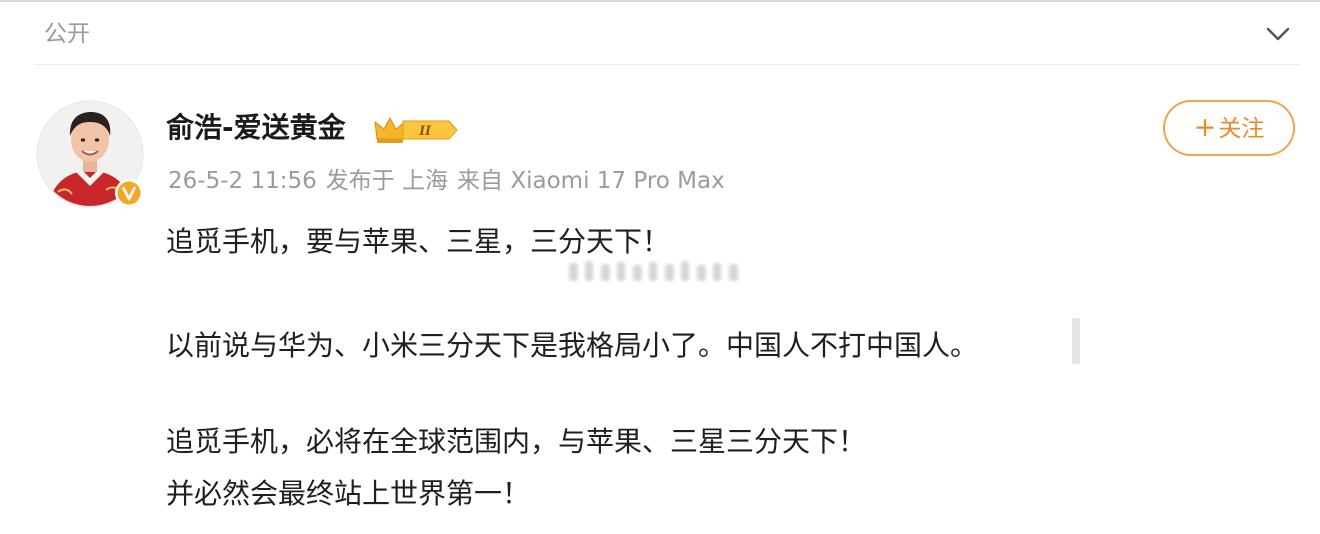 Image resolution: width=1320 pixels, height=534 pixels. What do you see at coordinates (660, 33) in the screenshot?
I see `visibility-selector: 公开` at bounding box center [660, 33].